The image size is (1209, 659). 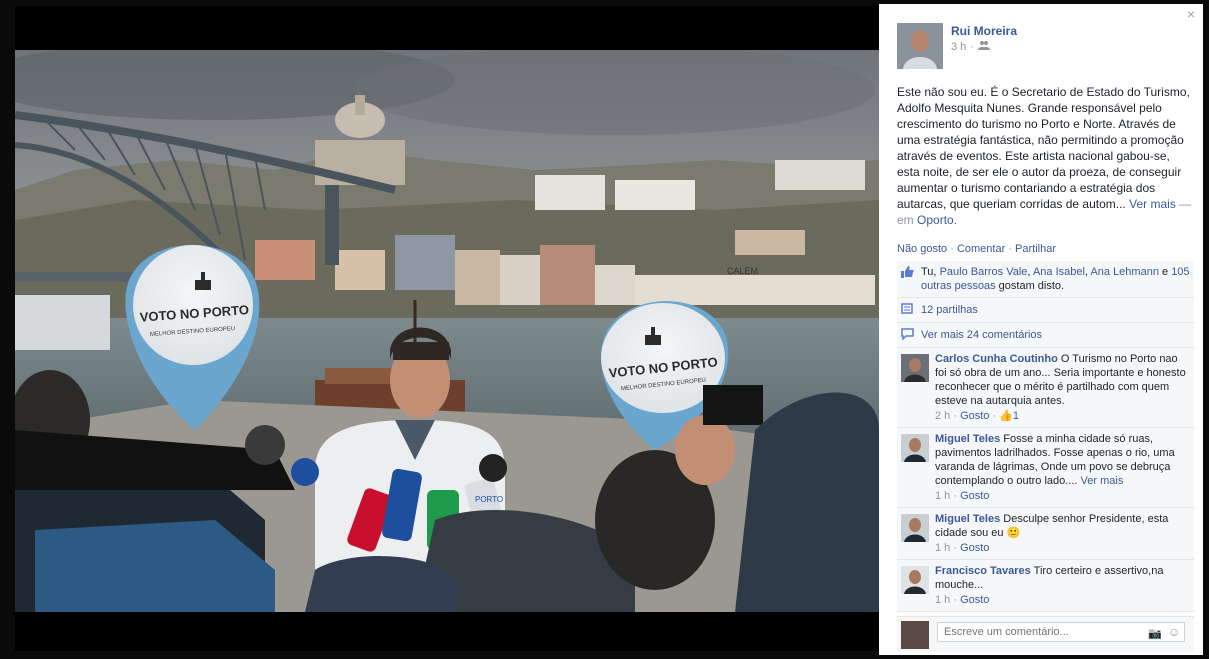 What do you see at coordinates (1035, 249) in the screenshot?
I see `share-button: Partilhar` at bounding box center [1035, 249].